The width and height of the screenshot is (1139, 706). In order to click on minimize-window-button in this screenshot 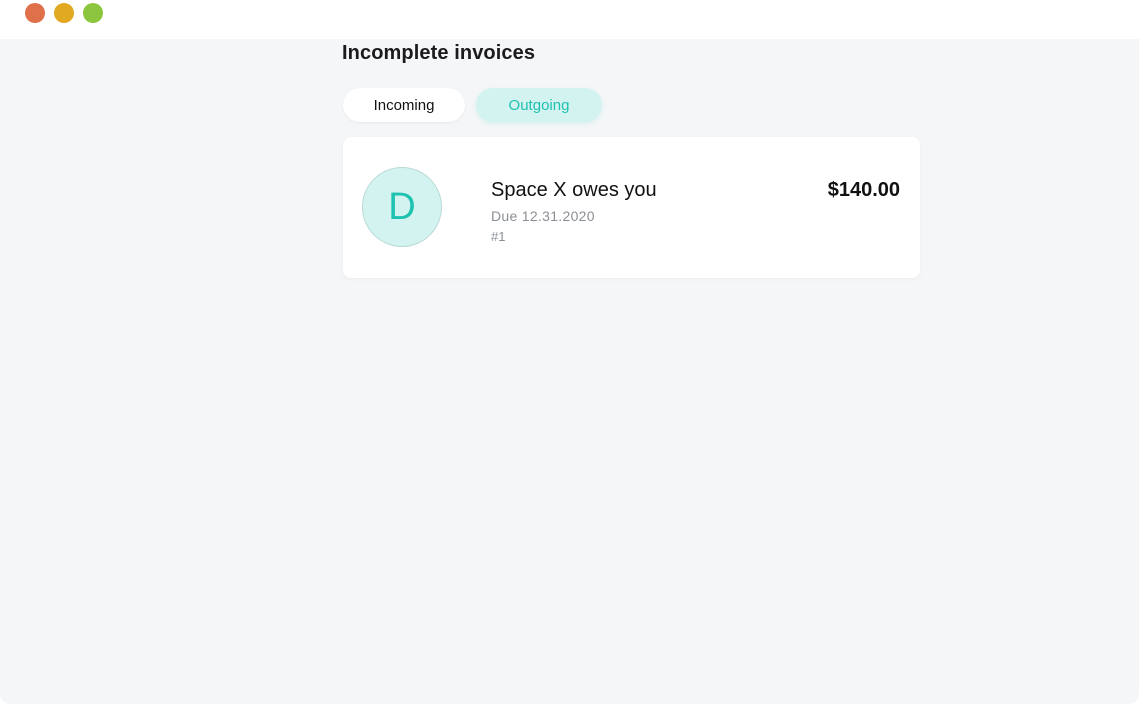, I will do `click(64, 13)`.